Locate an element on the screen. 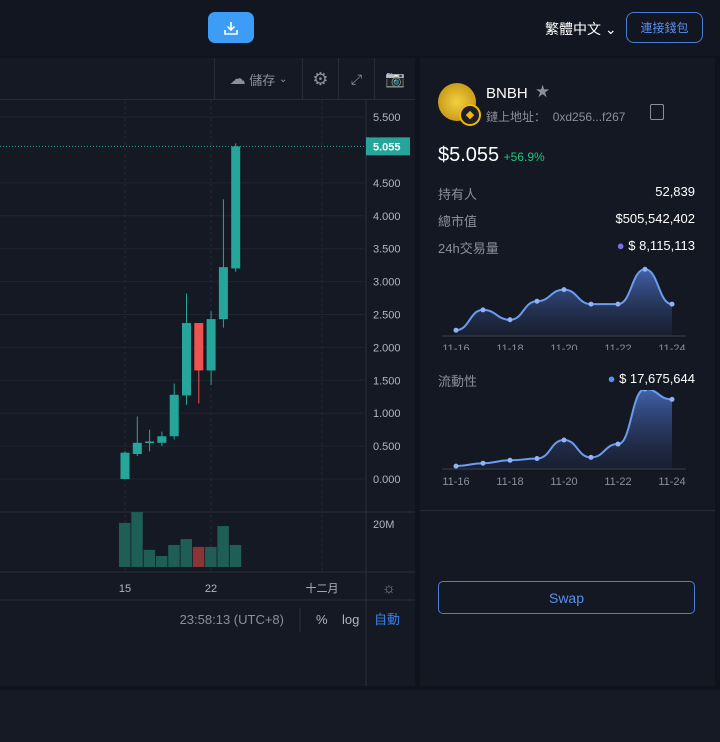 The image size is (720, 742). price-tick: 1.000 is located at coordinates (387, 414).